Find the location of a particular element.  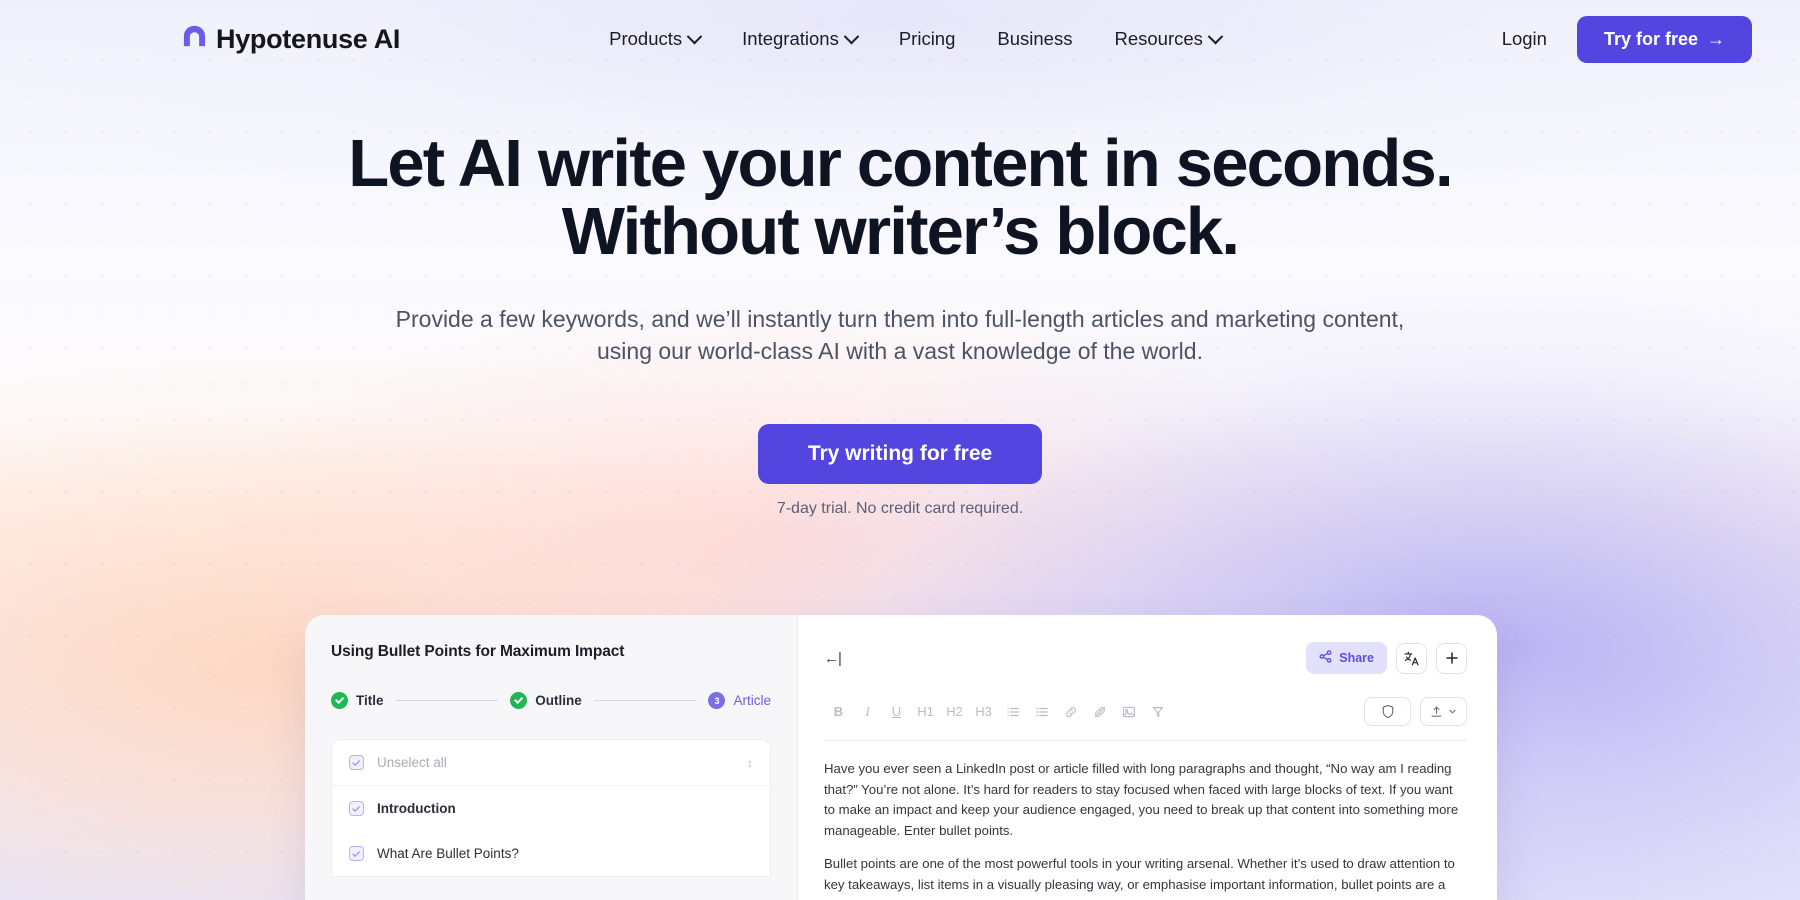

unselect-all-label: Unselect all is located at coordinates (412, 762).